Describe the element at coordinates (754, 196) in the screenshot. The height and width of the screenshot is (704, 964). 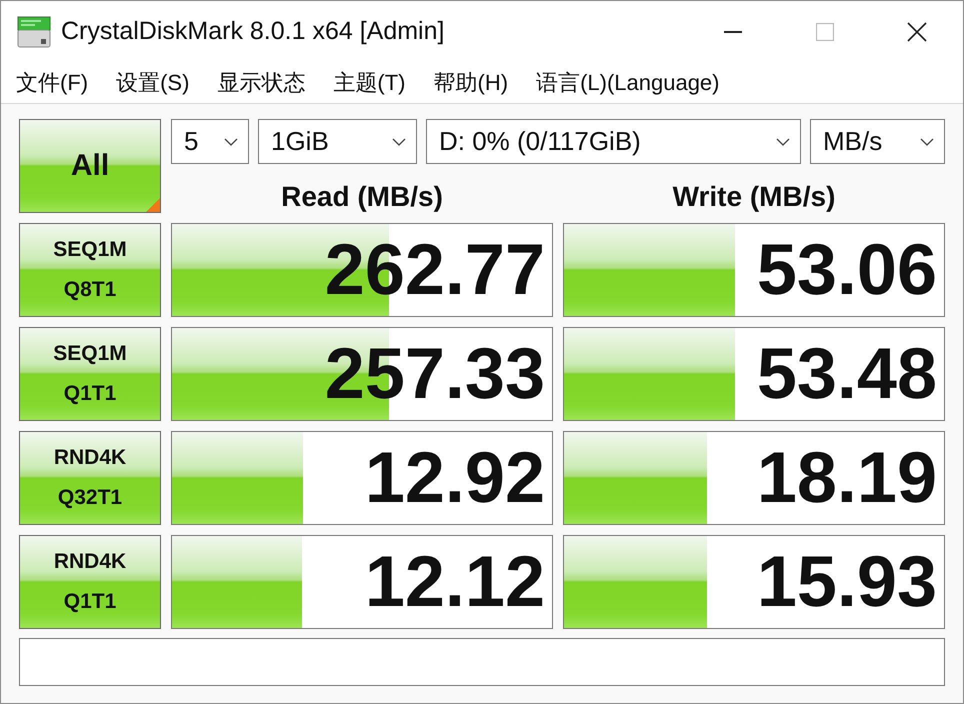
I see `column-header: Write (MB/s)` at that location.